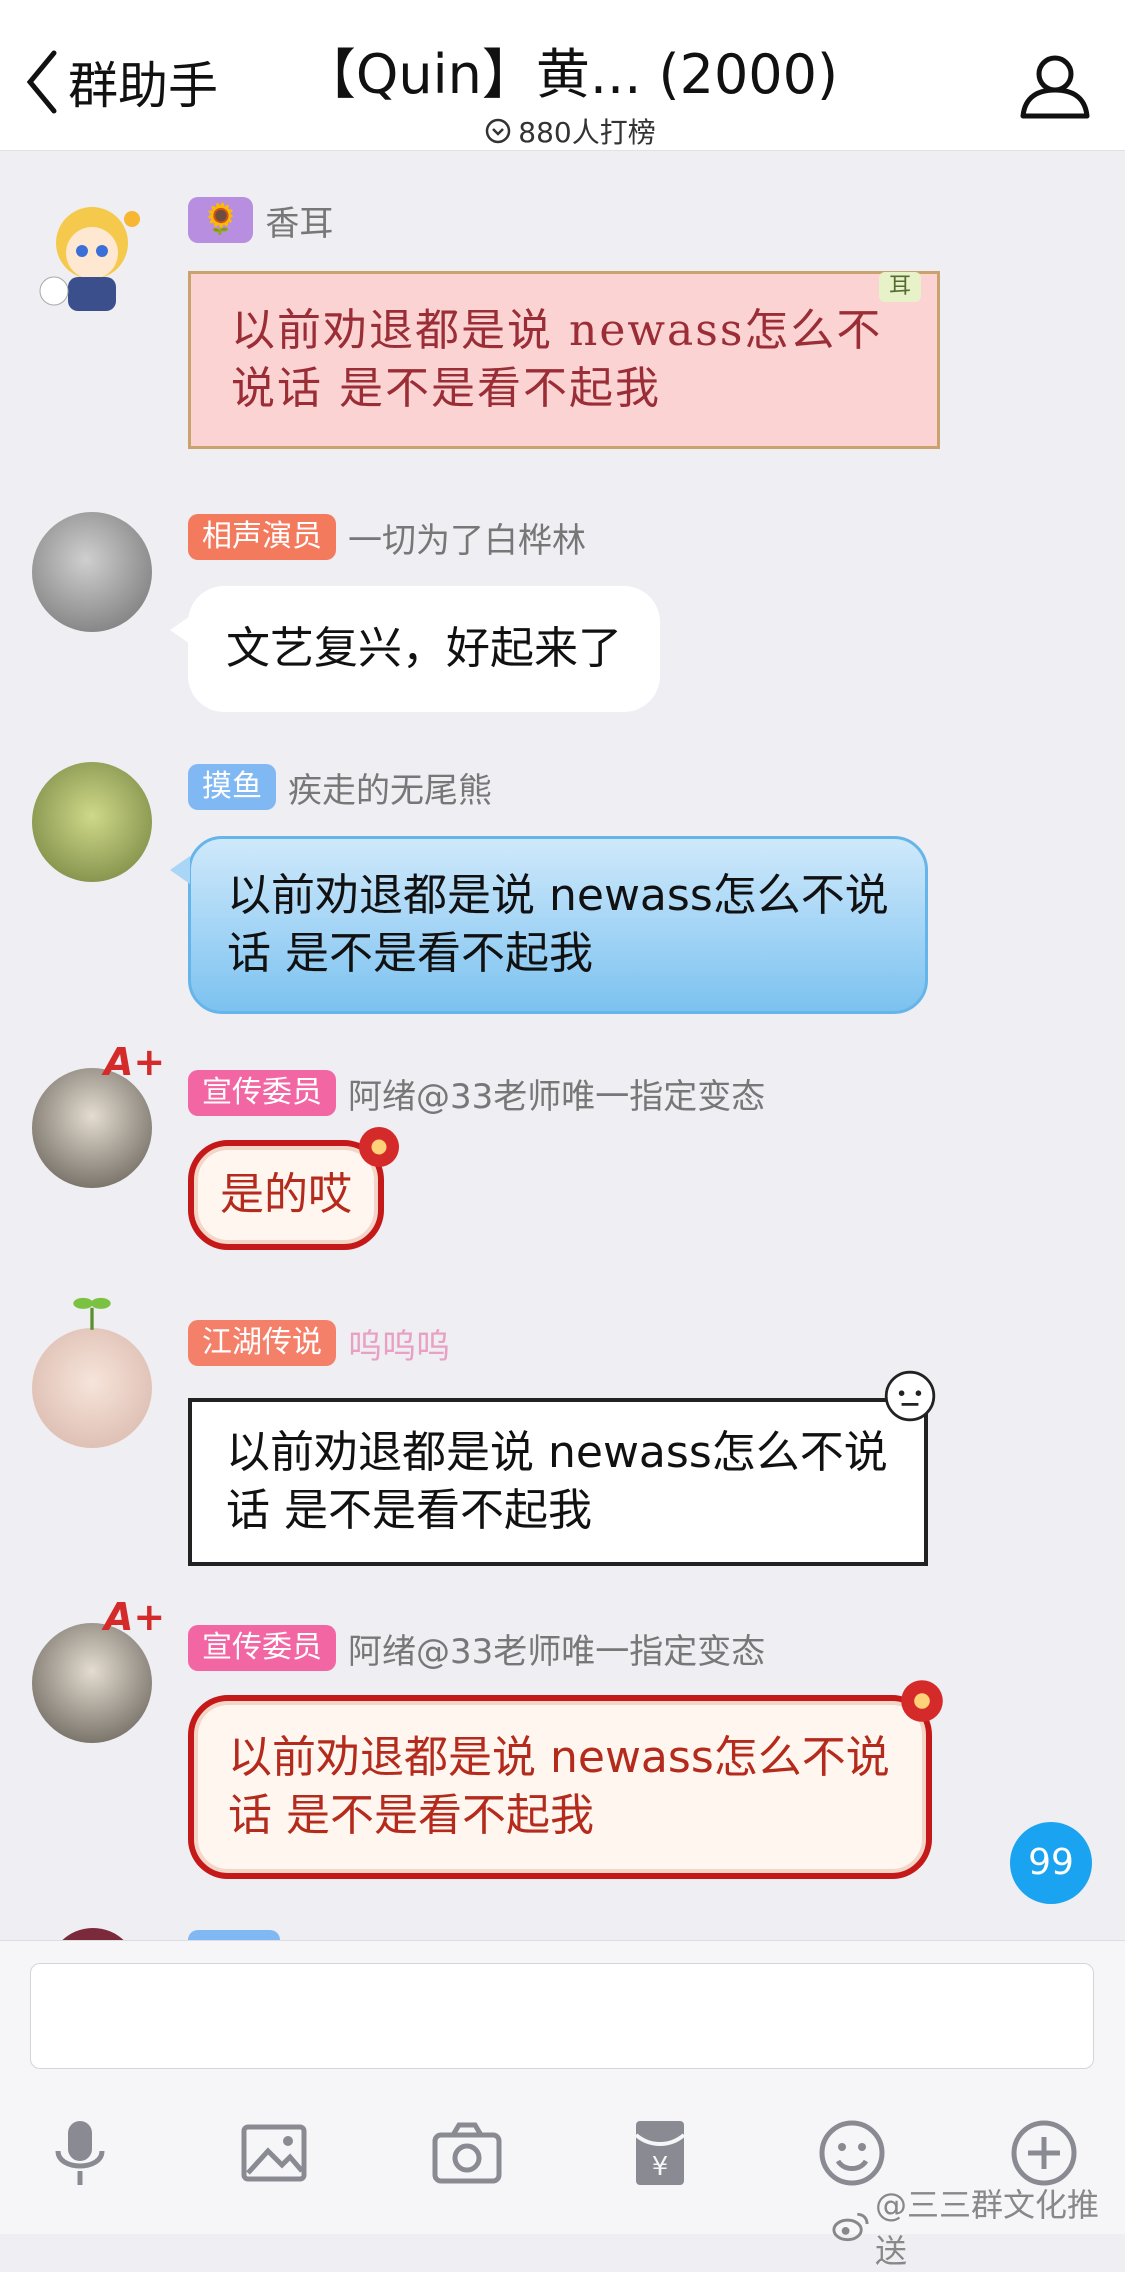 Image resolution: width=1125 pixels, height=2272 pixels. I want to click on member-badge: 相声演员, so click(262, 537).